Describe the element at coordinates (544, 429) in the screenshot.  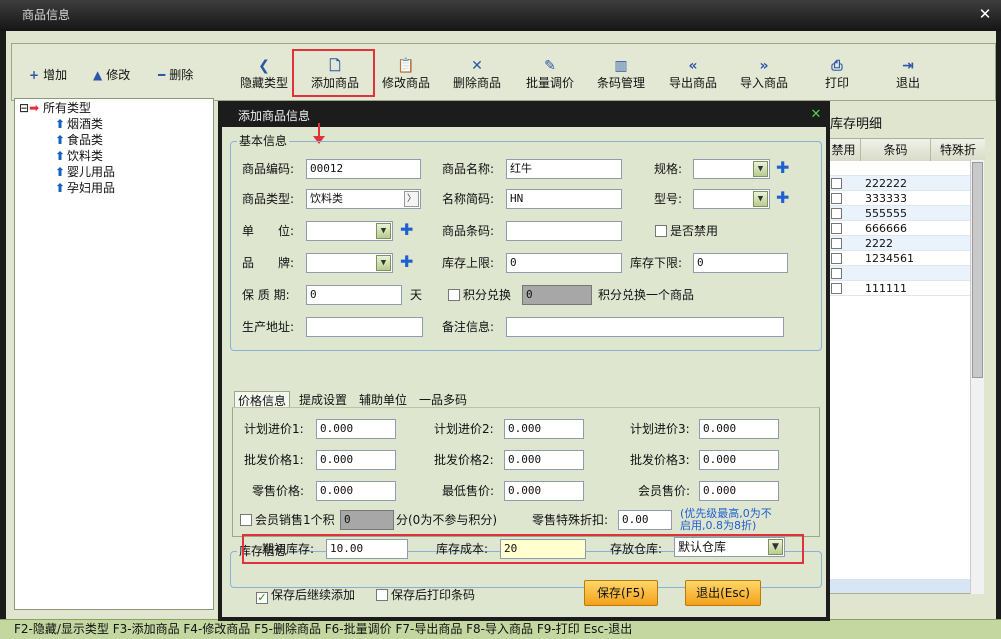
I see `plan-price2-input: 0.000` at that location.